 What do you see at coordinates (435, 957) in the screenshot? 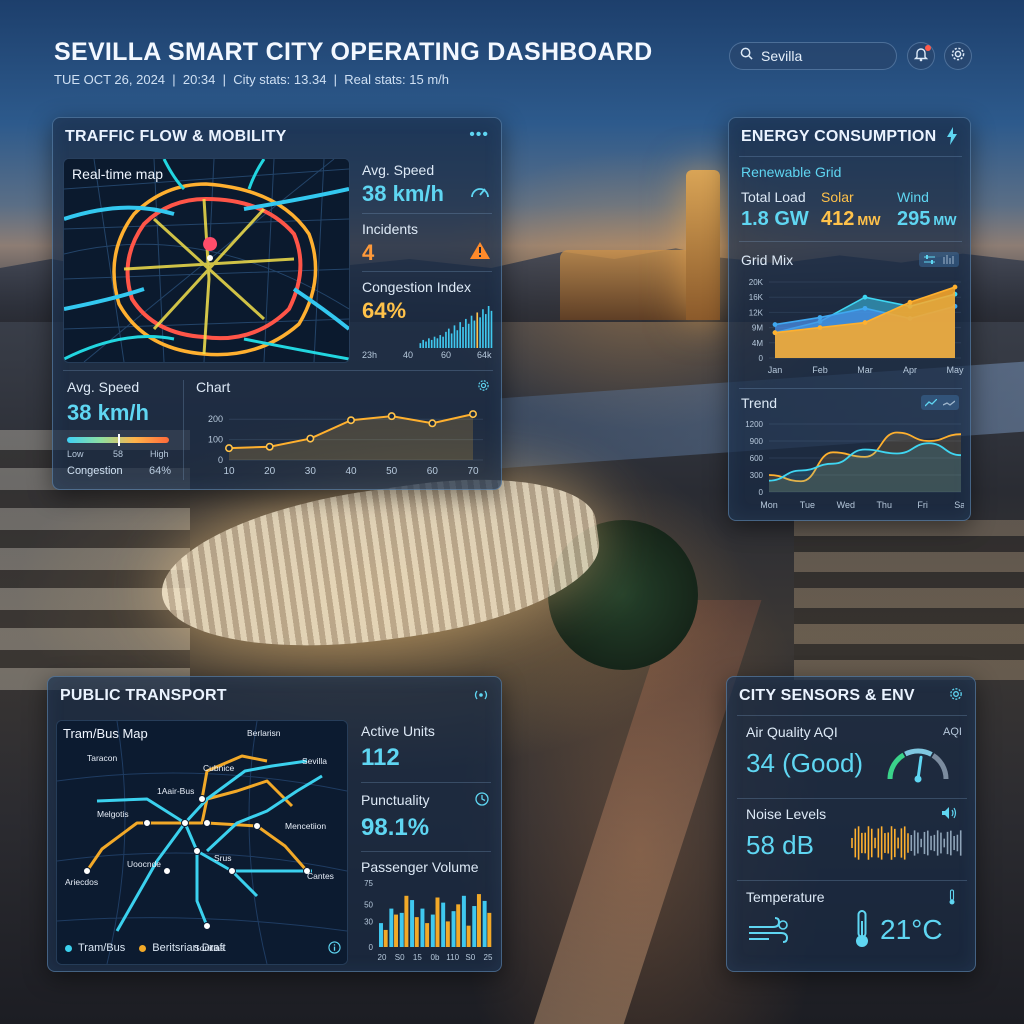
I see `x-tick-label: 0b` at bounding box center [435, 957].